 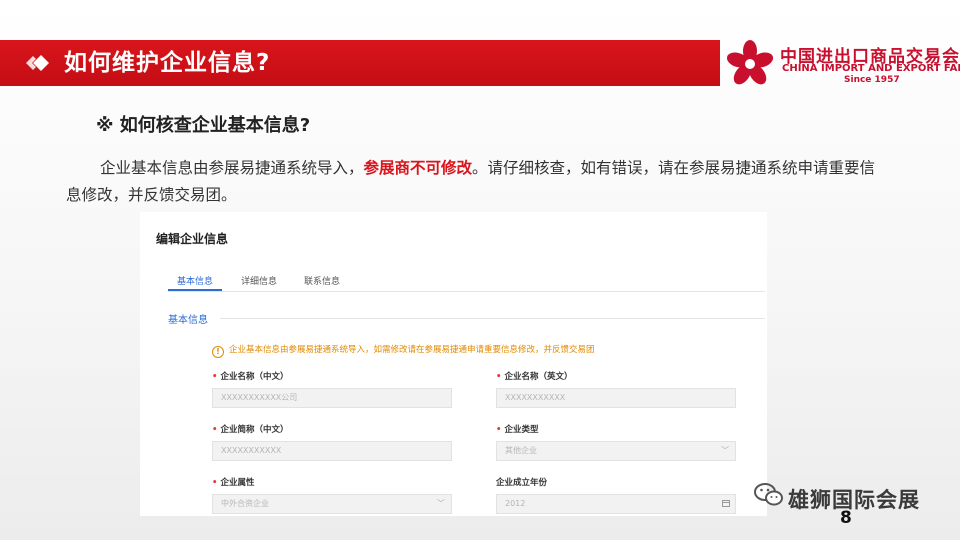 I want to click on section-heading: ※ 如何核查企业基本信息?, so click(x=203, y=125).